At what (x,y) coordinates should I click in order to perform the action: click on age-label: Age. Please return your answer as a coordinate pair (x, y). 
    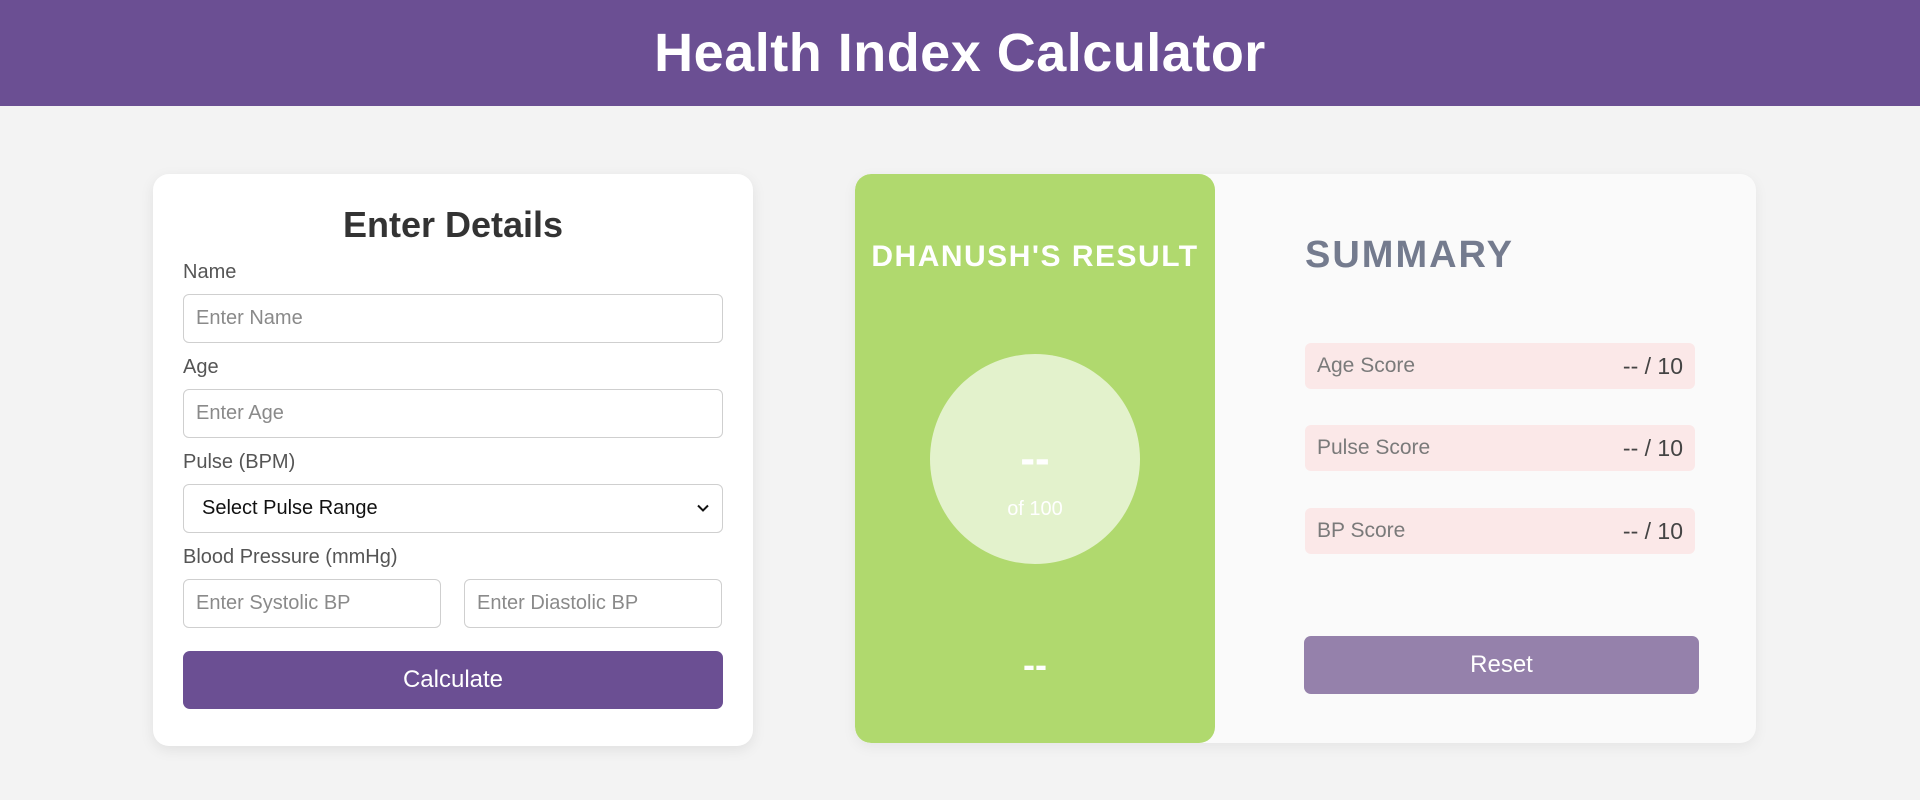
    Looking at the image, I should click on (201, 367).